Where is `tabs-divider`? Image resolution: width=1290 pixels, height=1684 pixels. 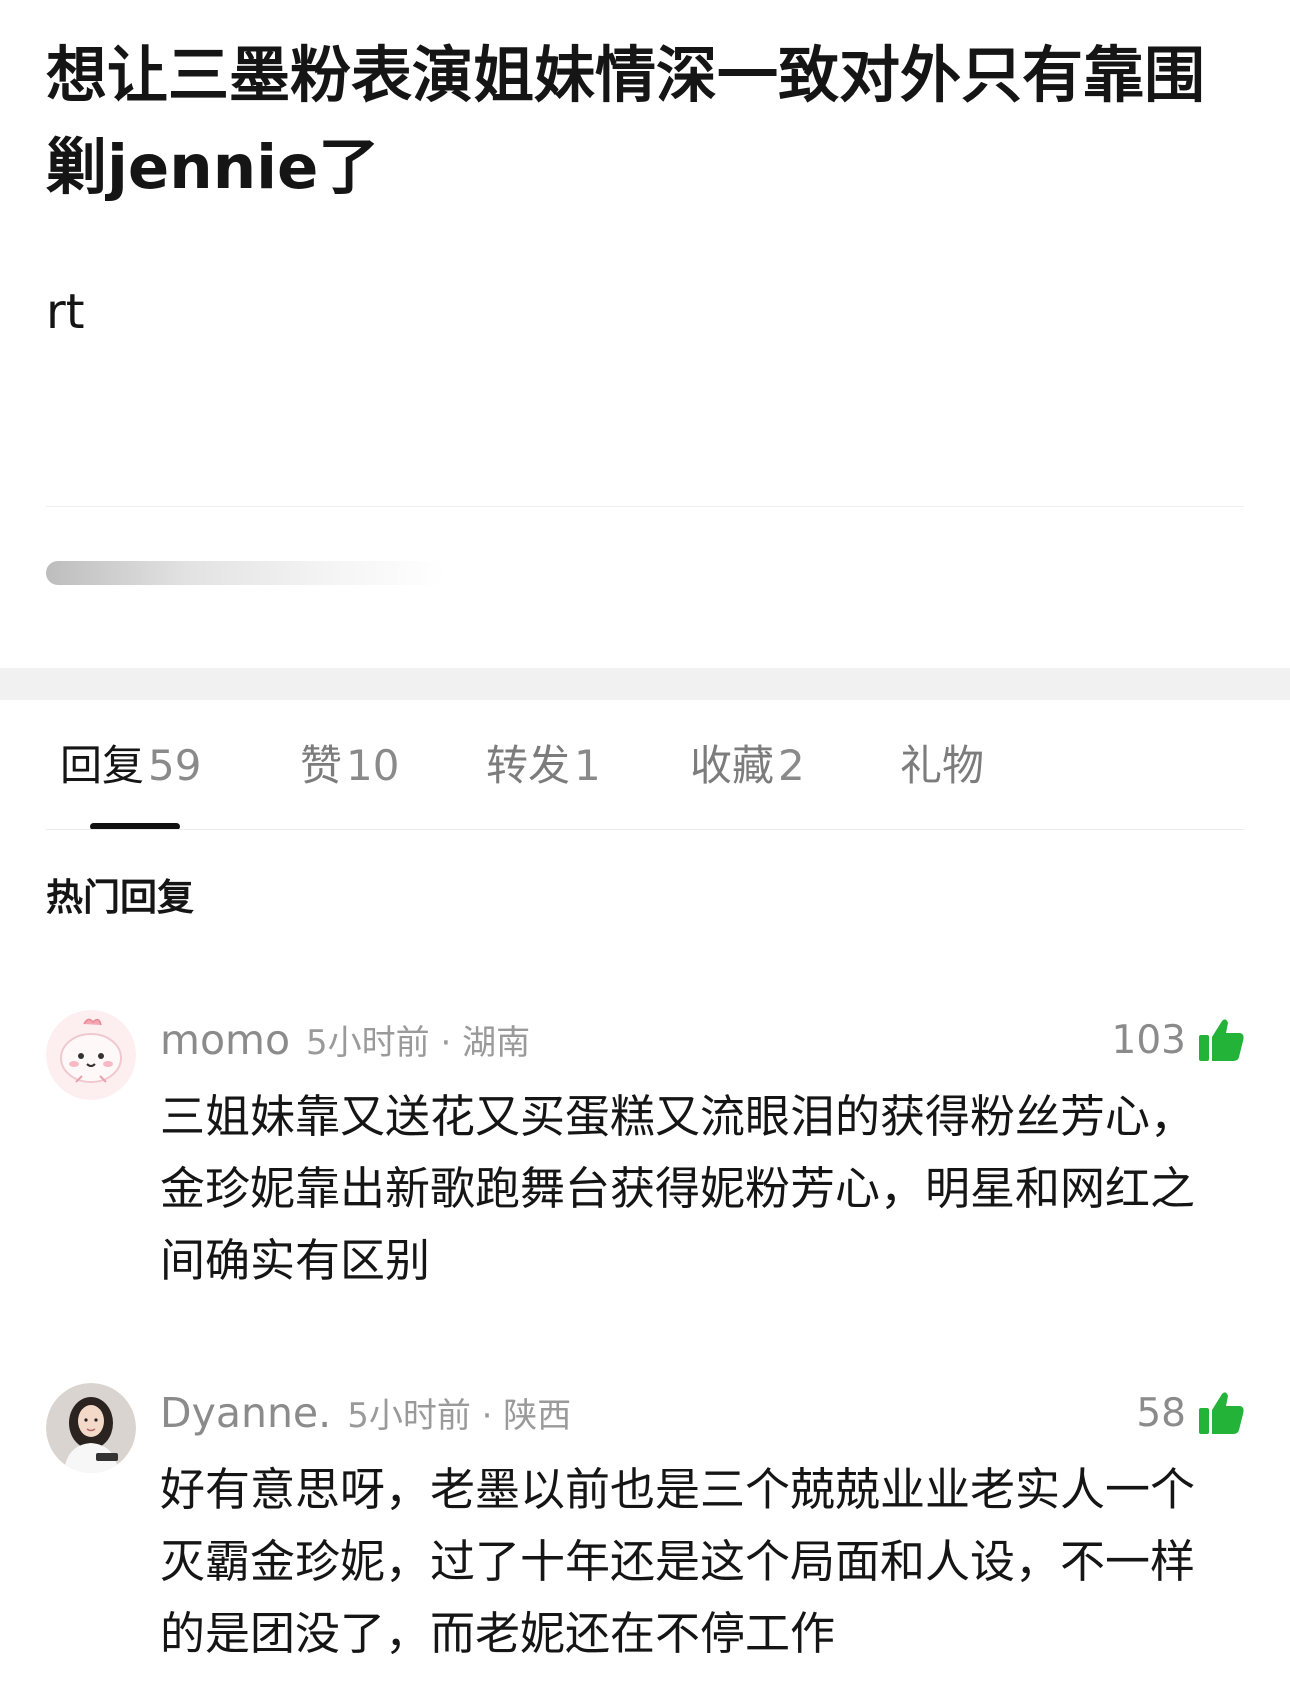
tabs-divider is located at coordinates (645, 829).